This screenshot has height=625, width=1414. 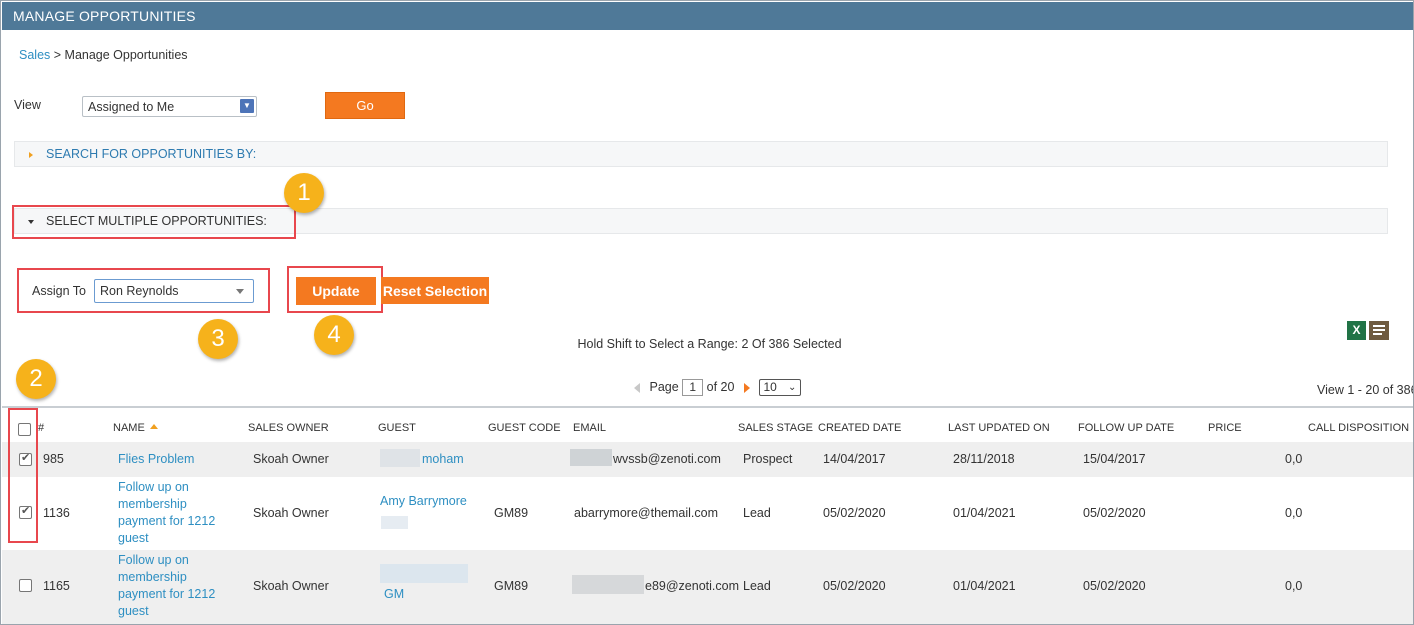 I want to click on breadcrumb: Sales > Manage Opportunities, so click(x=103, y=55).